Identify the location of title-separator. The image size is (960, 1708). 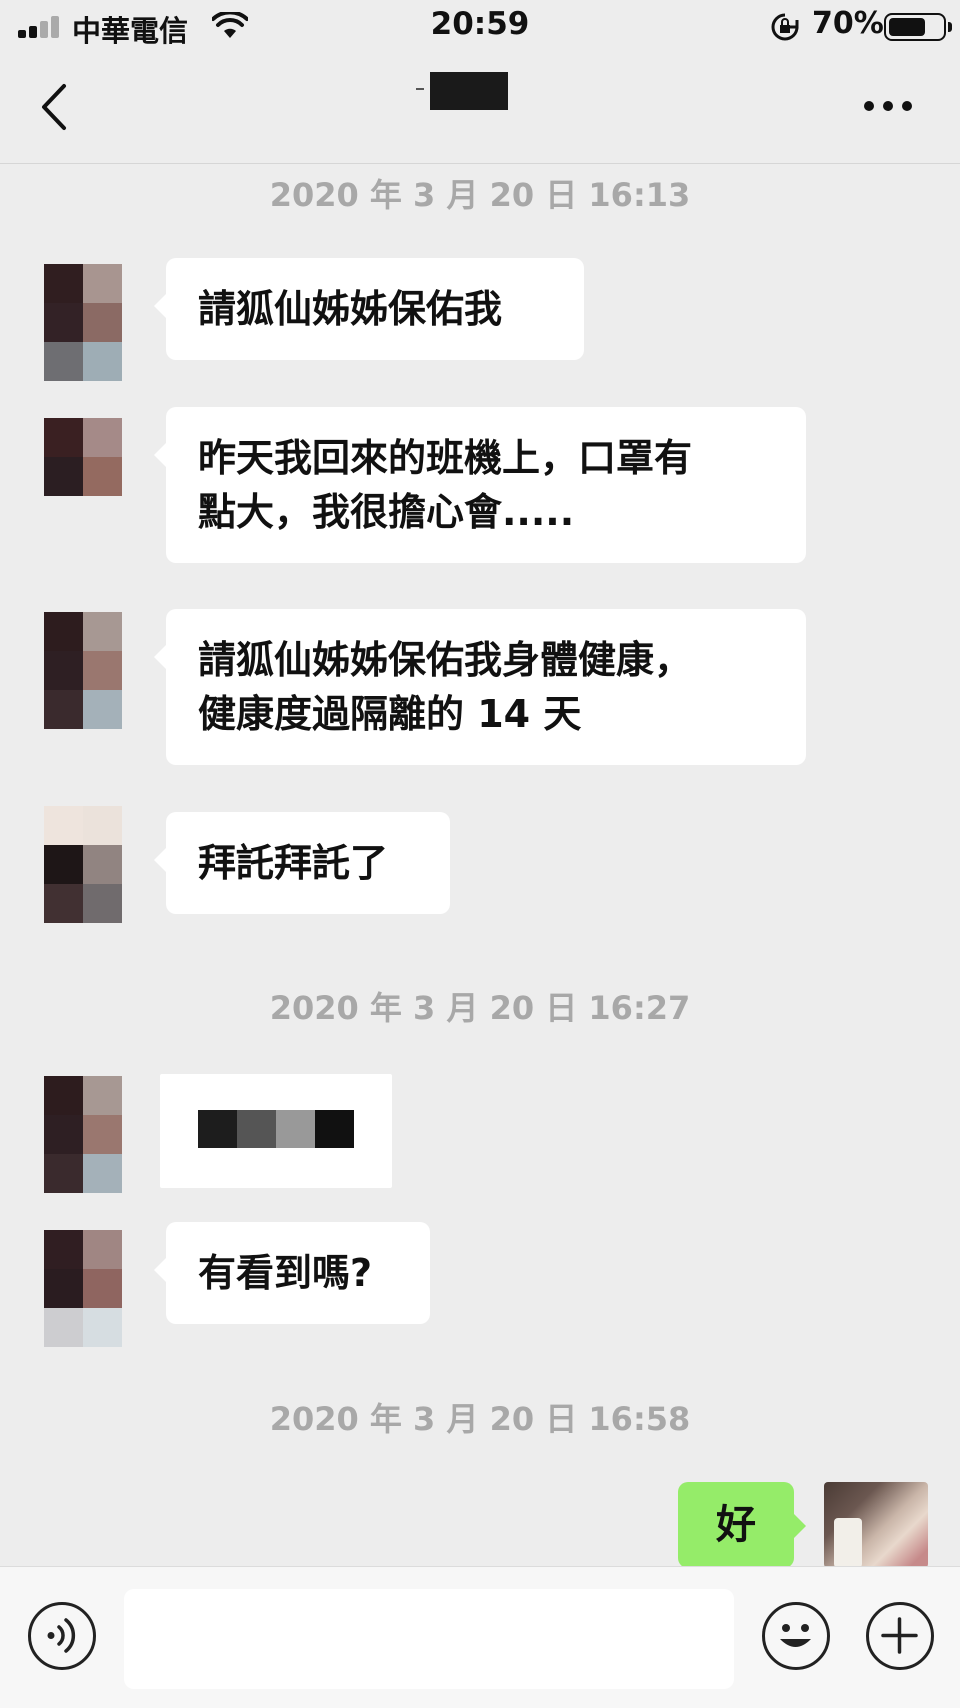
(420, 89).